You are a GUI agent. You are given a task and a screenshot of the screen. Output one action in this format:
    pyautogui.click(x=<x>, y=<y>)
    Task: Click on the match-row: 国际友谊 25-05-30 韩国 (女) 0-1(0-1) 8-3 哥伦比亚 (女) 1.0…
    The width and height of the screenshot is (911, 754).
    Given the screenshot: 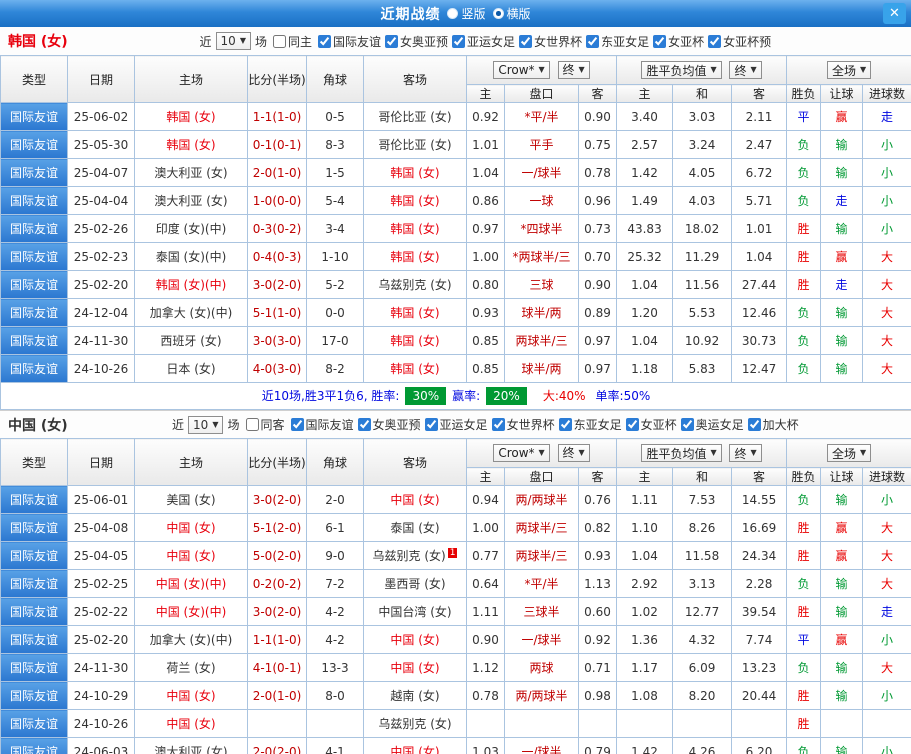 What is the action you would take?
    pyautogui.click(x=455, y=144)
    